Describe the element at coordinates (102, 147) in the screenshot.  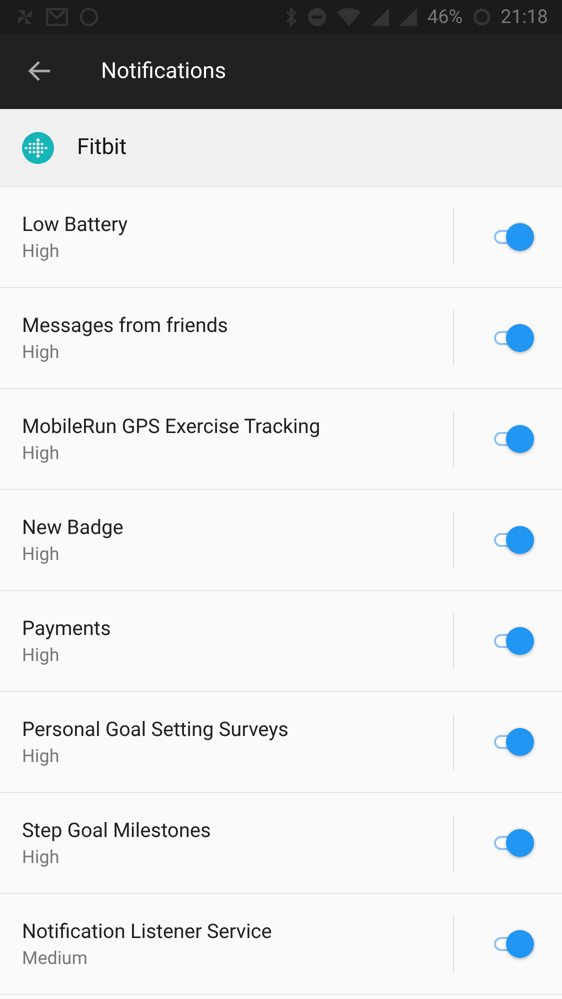
I see `app-name: Fitbit` at that location.